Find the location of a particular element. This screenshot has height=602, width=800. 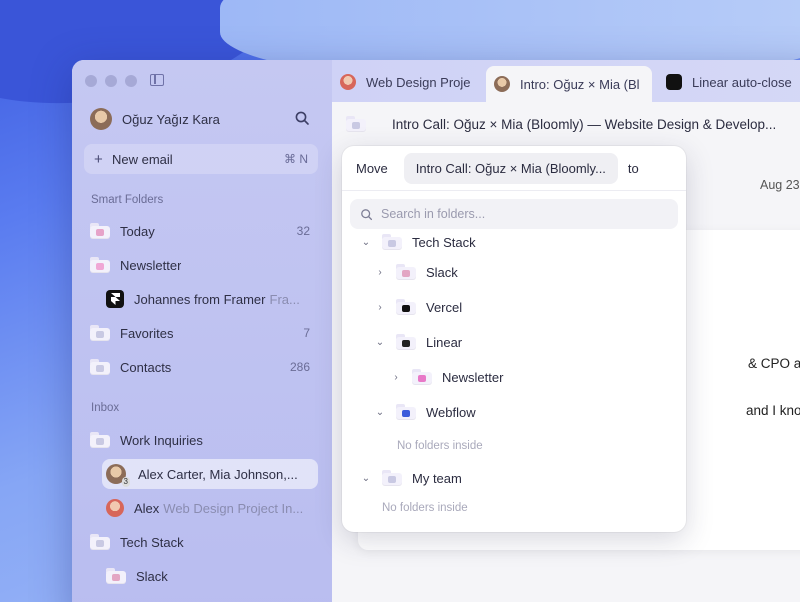

sidebar-item-favorites: Favorites 7 is located at coordinates (201, 333).